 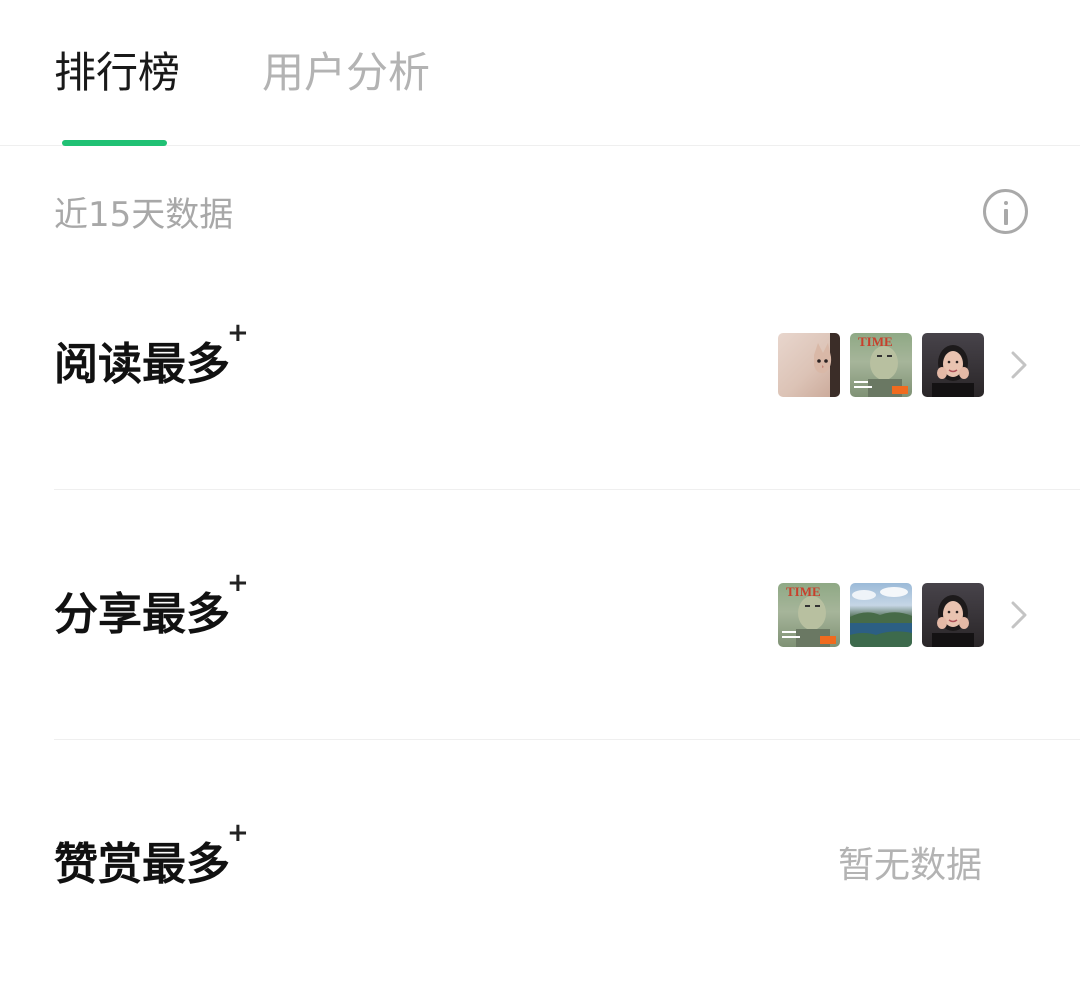 I want to click on row-title: 阅读最多, so click(x=142, y=364).